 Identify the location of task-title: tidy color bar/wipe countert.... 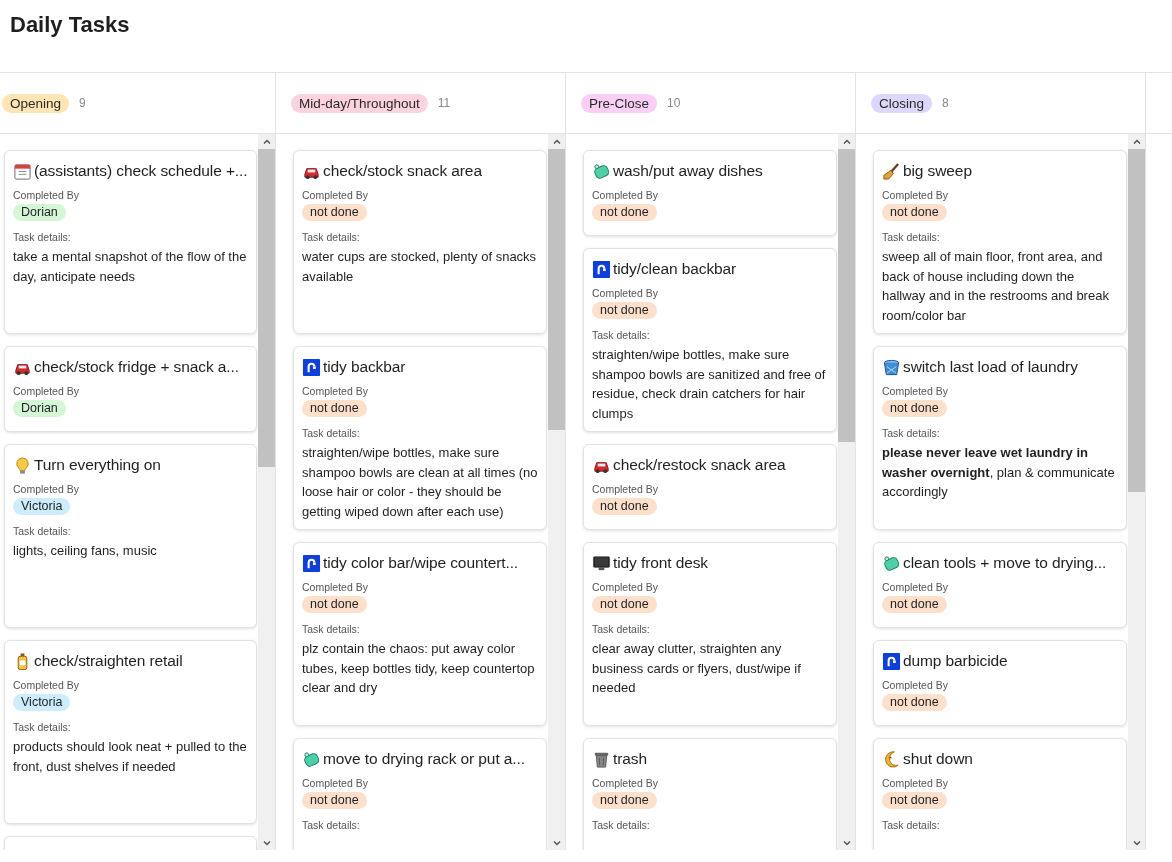
(421, 563).